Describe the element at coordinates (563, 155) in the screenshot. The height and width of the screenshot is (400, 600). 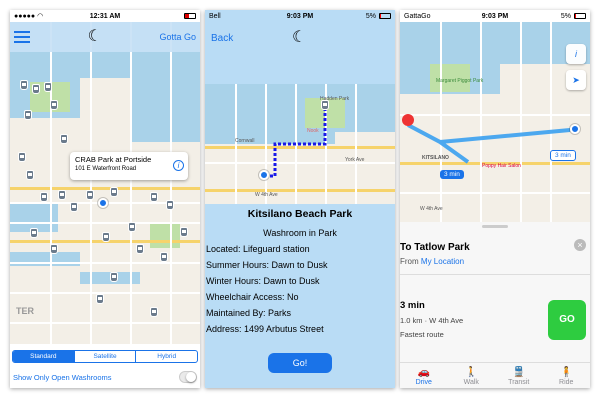
I see `eta-badge-alt: 3 min` at that location.